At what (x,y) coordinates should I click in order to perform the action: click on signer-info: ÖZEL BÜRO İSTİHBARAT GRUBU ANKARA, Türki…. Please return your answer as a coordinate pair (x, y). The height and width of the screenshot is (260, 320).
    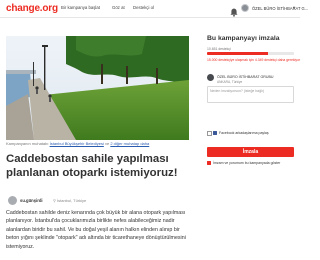
    Looking at the image, I should click on (250, 86).